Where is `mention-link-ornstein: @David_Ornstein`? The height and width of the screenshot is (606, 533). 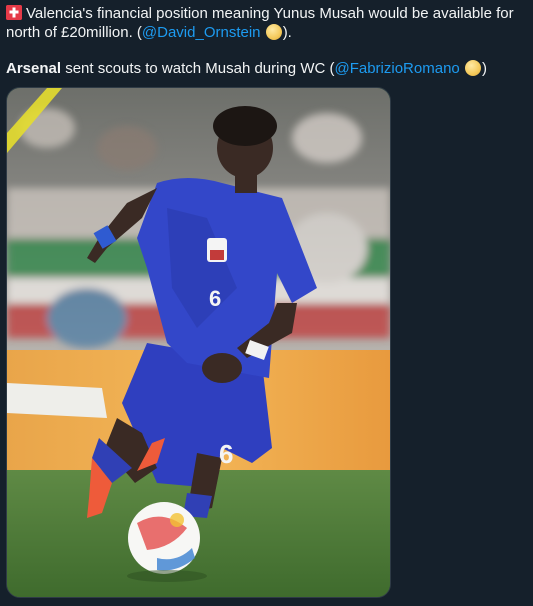 mention-link-ornstein: @David_Ornstein is located at coordinates (201, 32).